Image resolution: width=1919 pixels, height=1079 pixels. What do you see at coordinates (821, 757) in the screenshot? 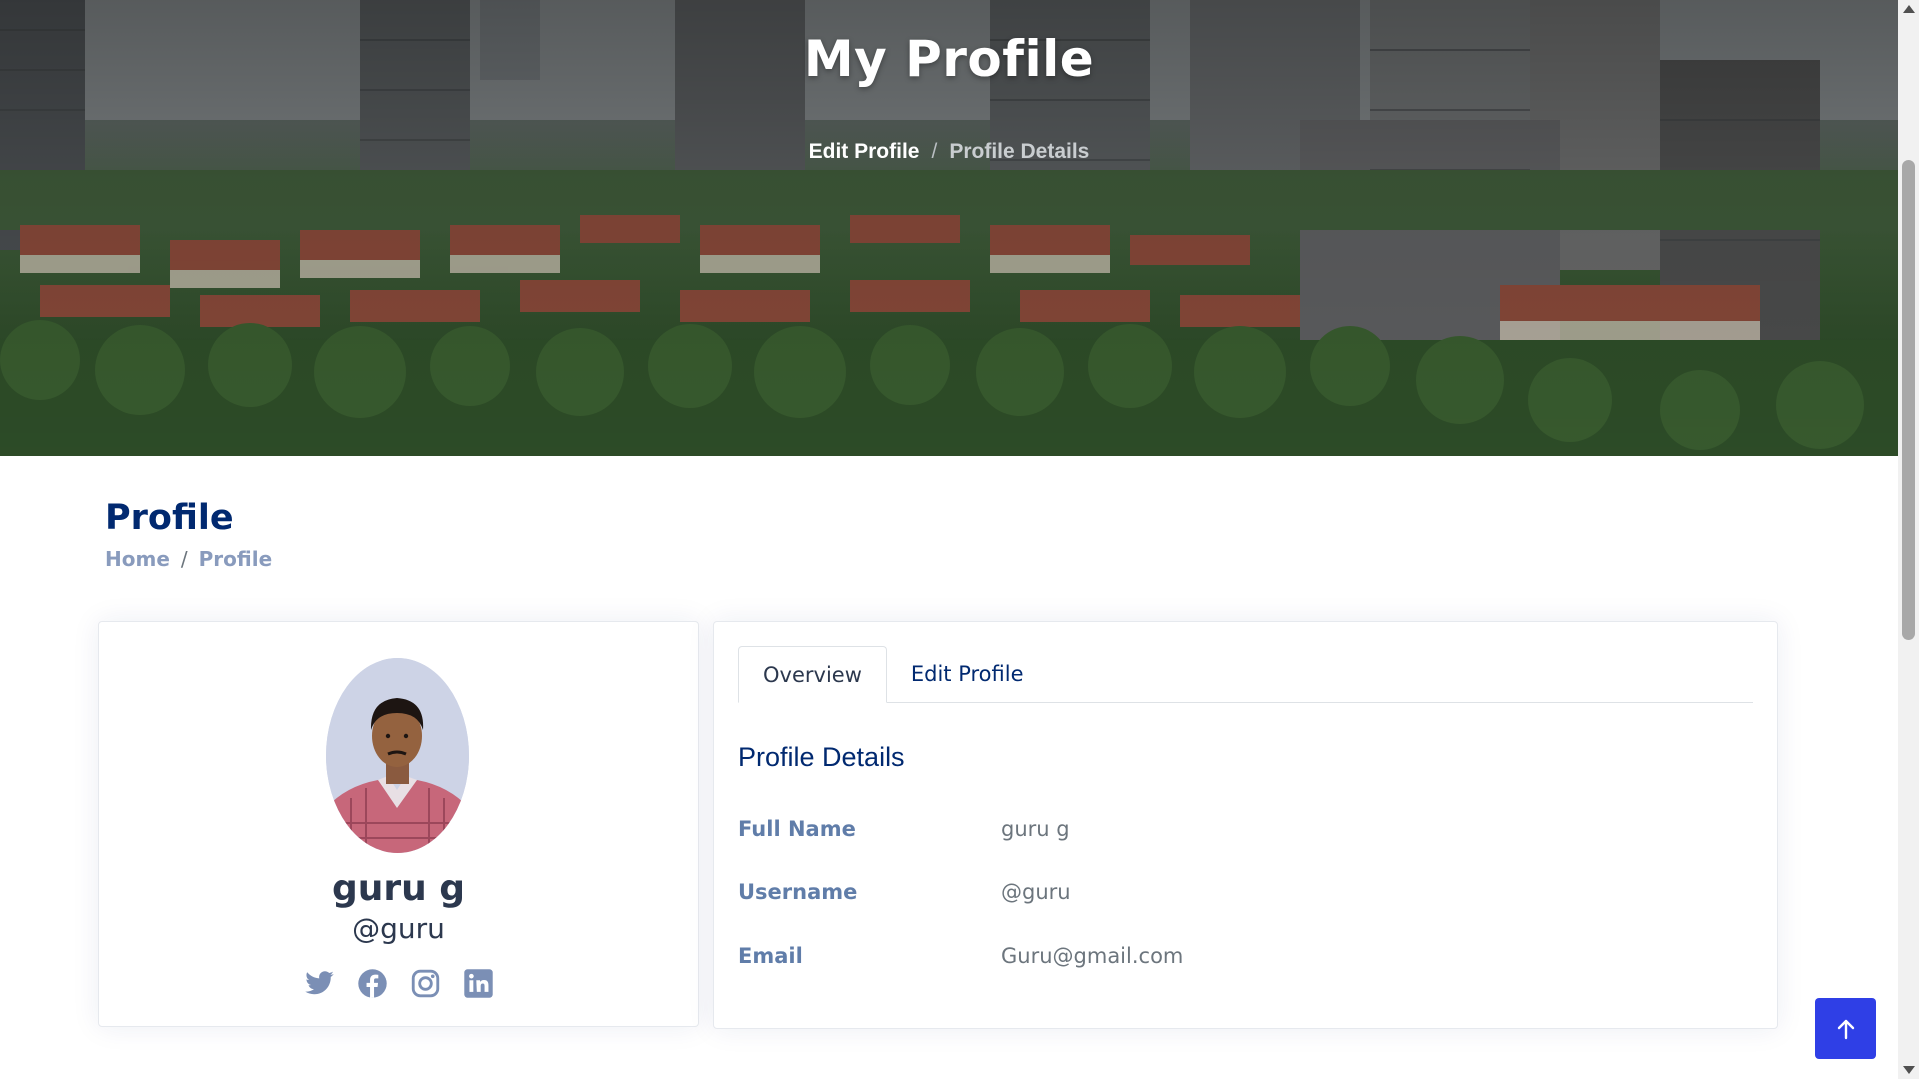
I see `section-title: Profile Details` at bounding box center [821, 757].